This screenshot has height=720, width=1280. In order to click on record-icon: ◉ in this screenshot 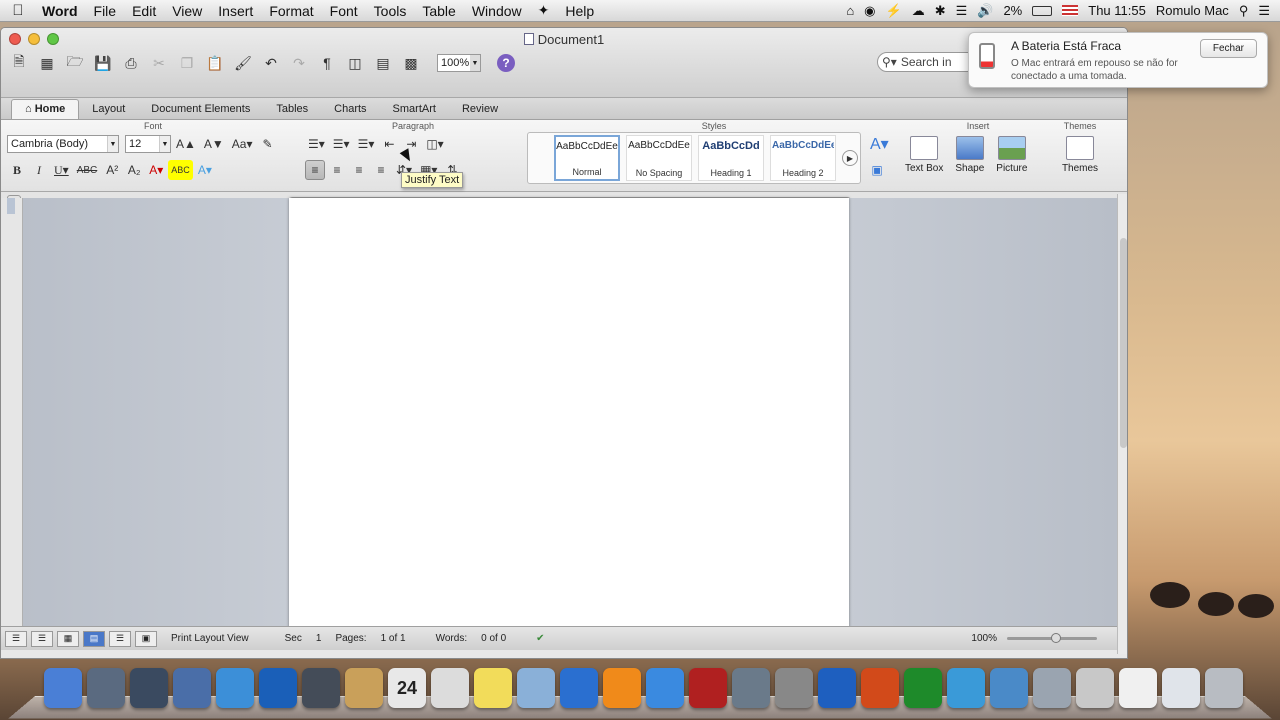, I will do `click(869, 11)`.